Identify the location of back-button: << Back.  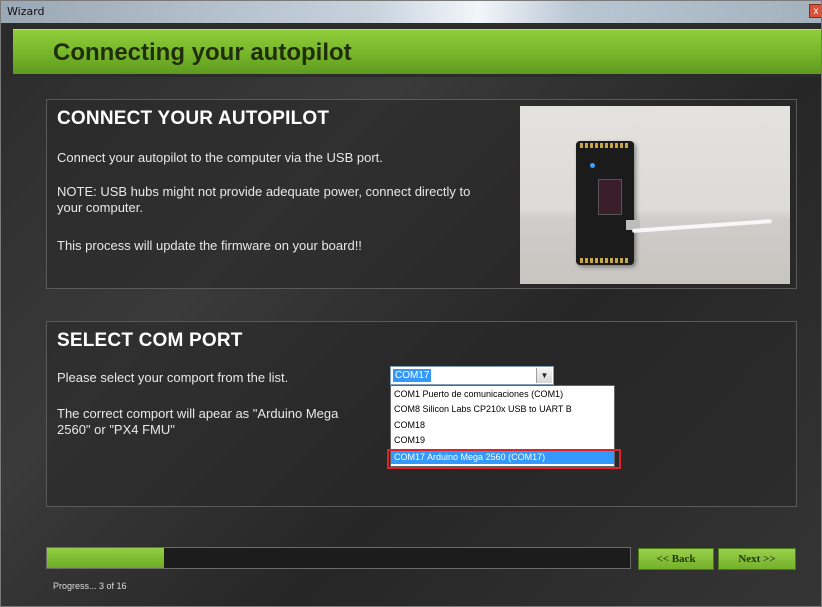
(676, 559).